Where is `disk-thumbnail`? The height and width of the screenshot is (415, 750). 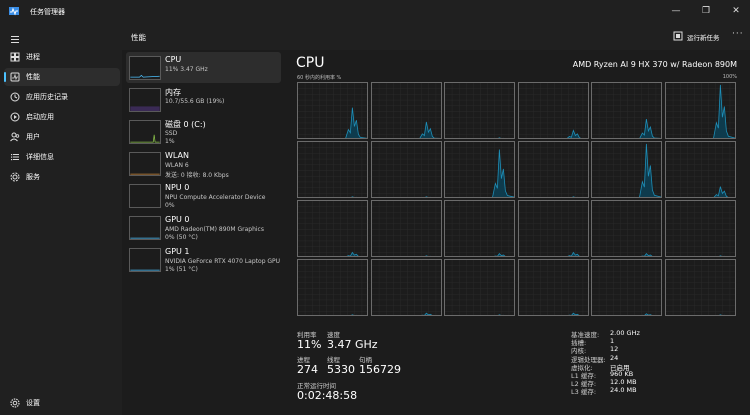
disk-thumbnail is located at coordinates (145, 132).